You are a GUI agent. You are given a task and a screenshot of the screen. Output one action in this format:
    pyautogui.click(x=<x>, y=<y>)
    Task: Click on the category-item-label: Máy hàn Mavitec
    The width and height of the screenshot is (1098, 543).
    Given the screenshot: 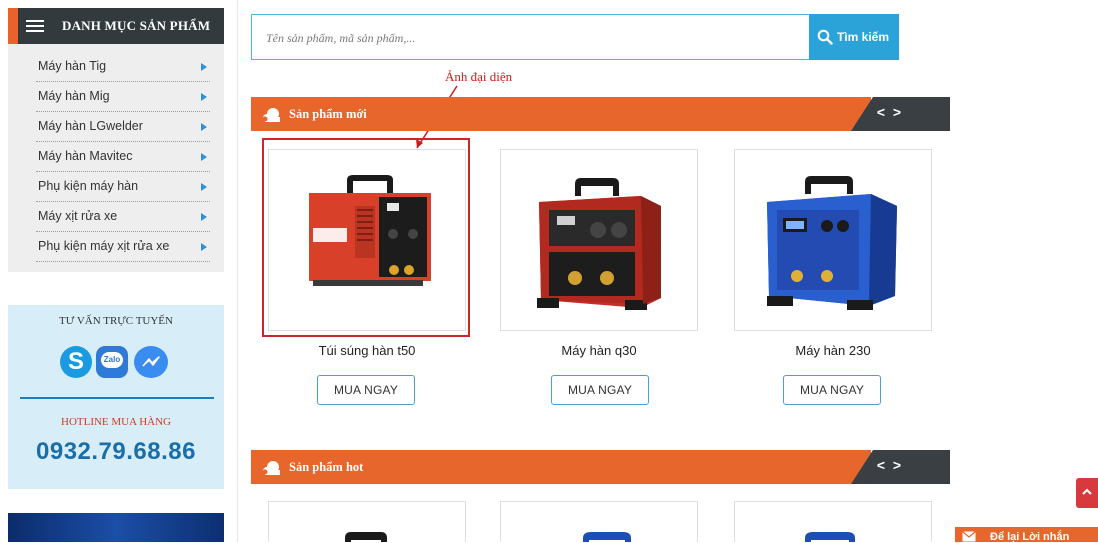 What is the action you would take?
    pyautogui.click(x=85, y=156)
    